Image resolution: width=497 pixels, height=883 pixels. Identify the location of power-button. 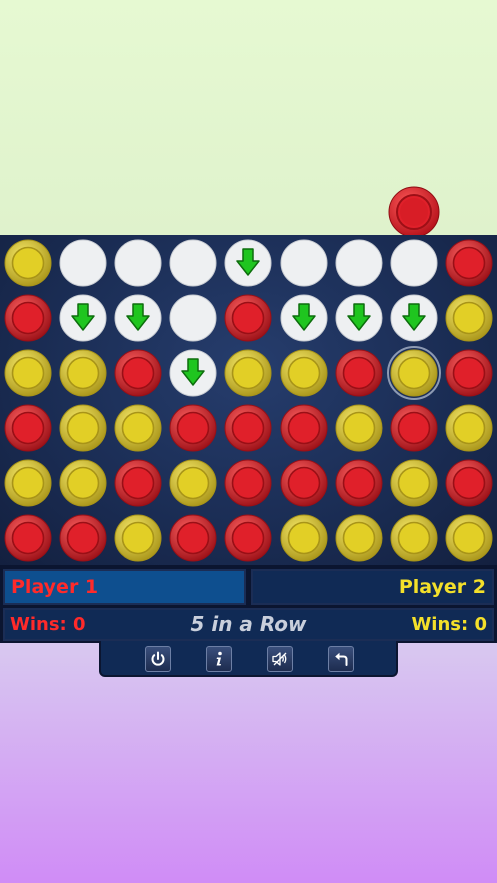
(158, 659).